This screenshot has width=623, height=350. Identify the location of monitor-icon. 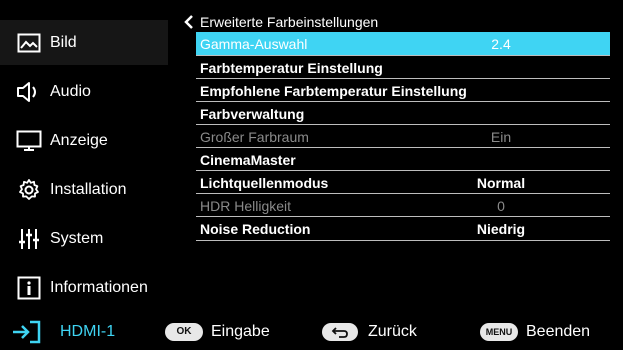
(29, 141).